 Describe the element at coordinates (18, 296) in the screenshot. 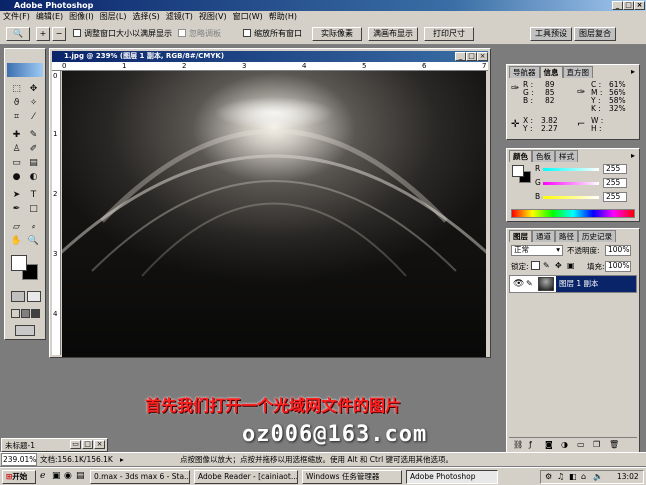

I see `standard-mode-icon` at that location.